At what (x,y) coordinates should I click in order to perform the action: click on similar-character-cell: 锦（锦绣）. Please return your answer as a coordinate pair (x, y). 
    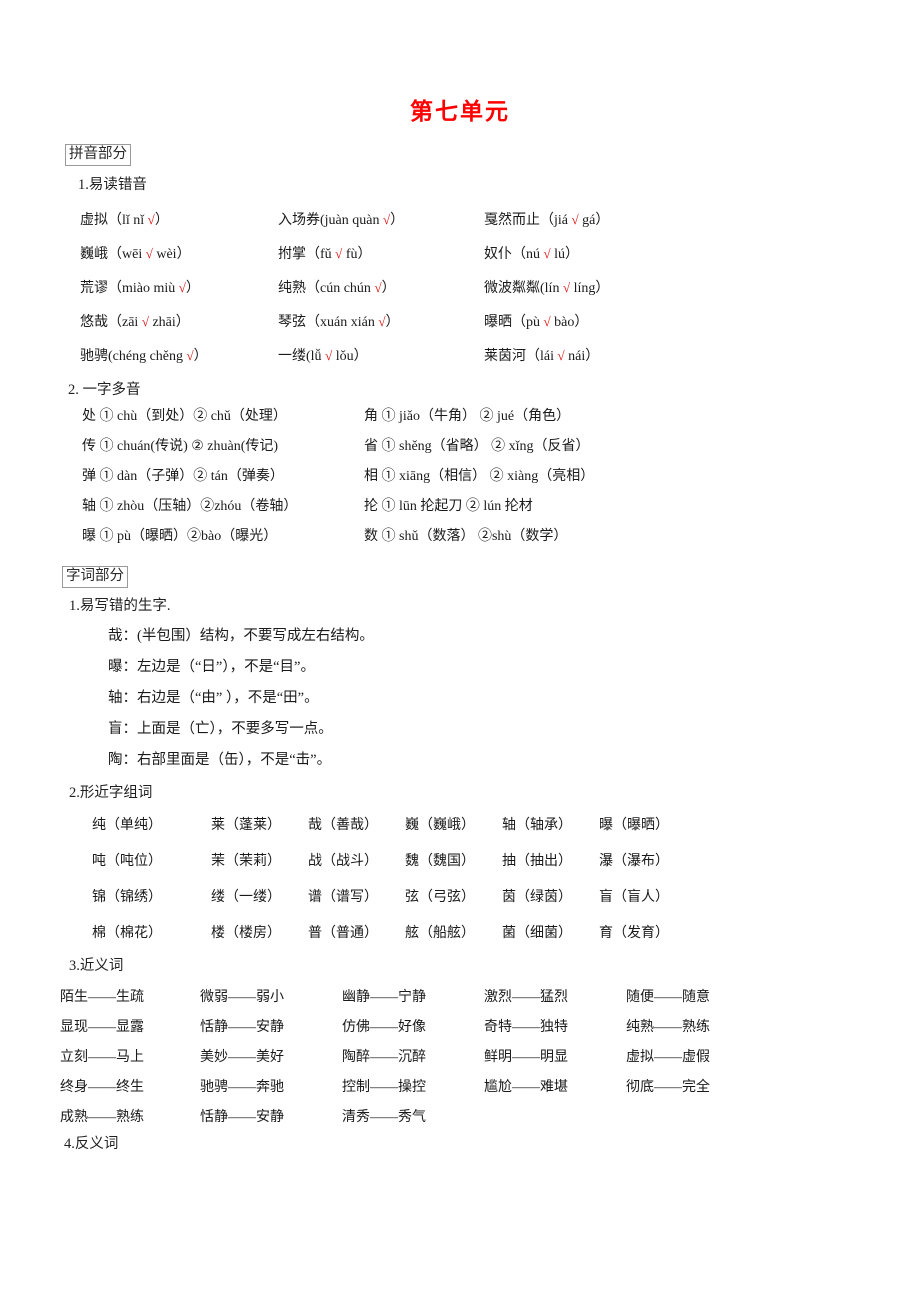
    Looking at the image, I should click on (127, 897).